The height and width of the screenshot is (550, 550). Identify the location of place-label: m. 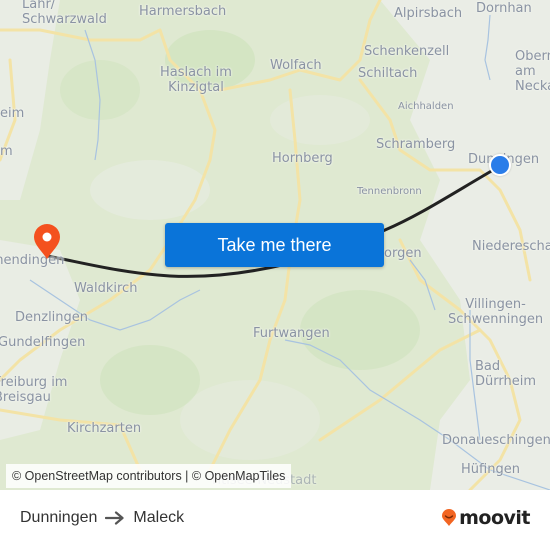
(6, 151).